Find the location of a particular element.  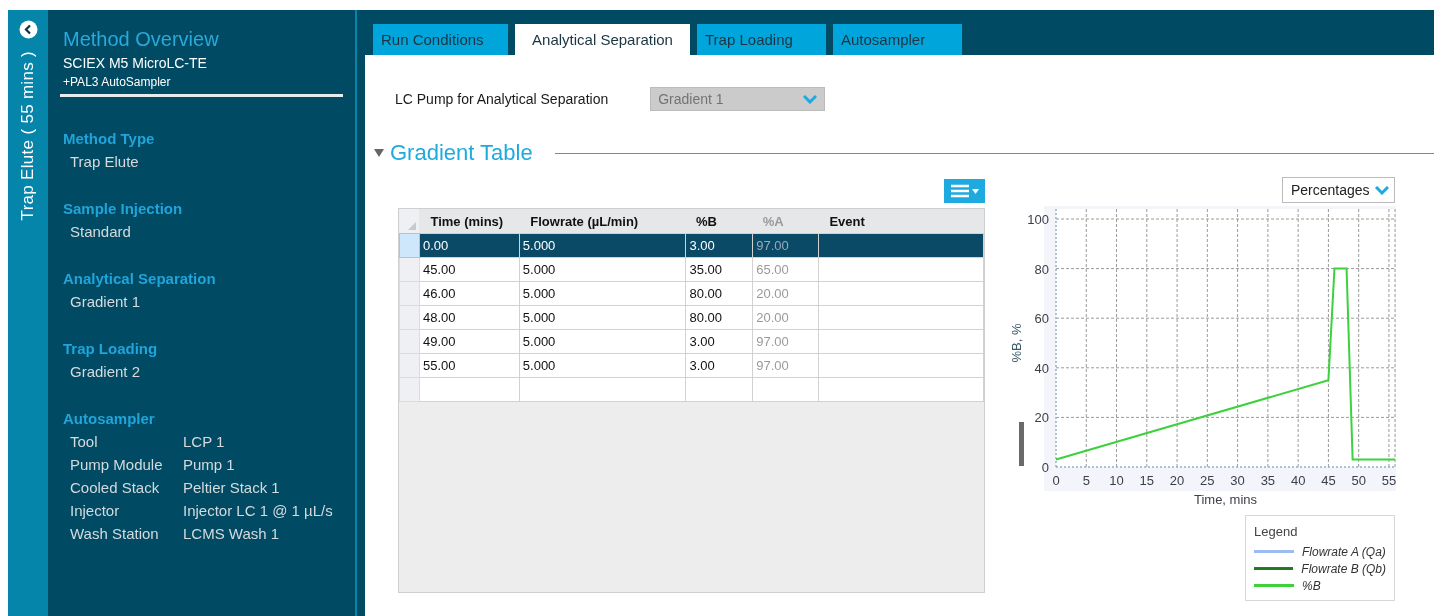

property-value: Pump 1 is located at coordinates (209, 464).